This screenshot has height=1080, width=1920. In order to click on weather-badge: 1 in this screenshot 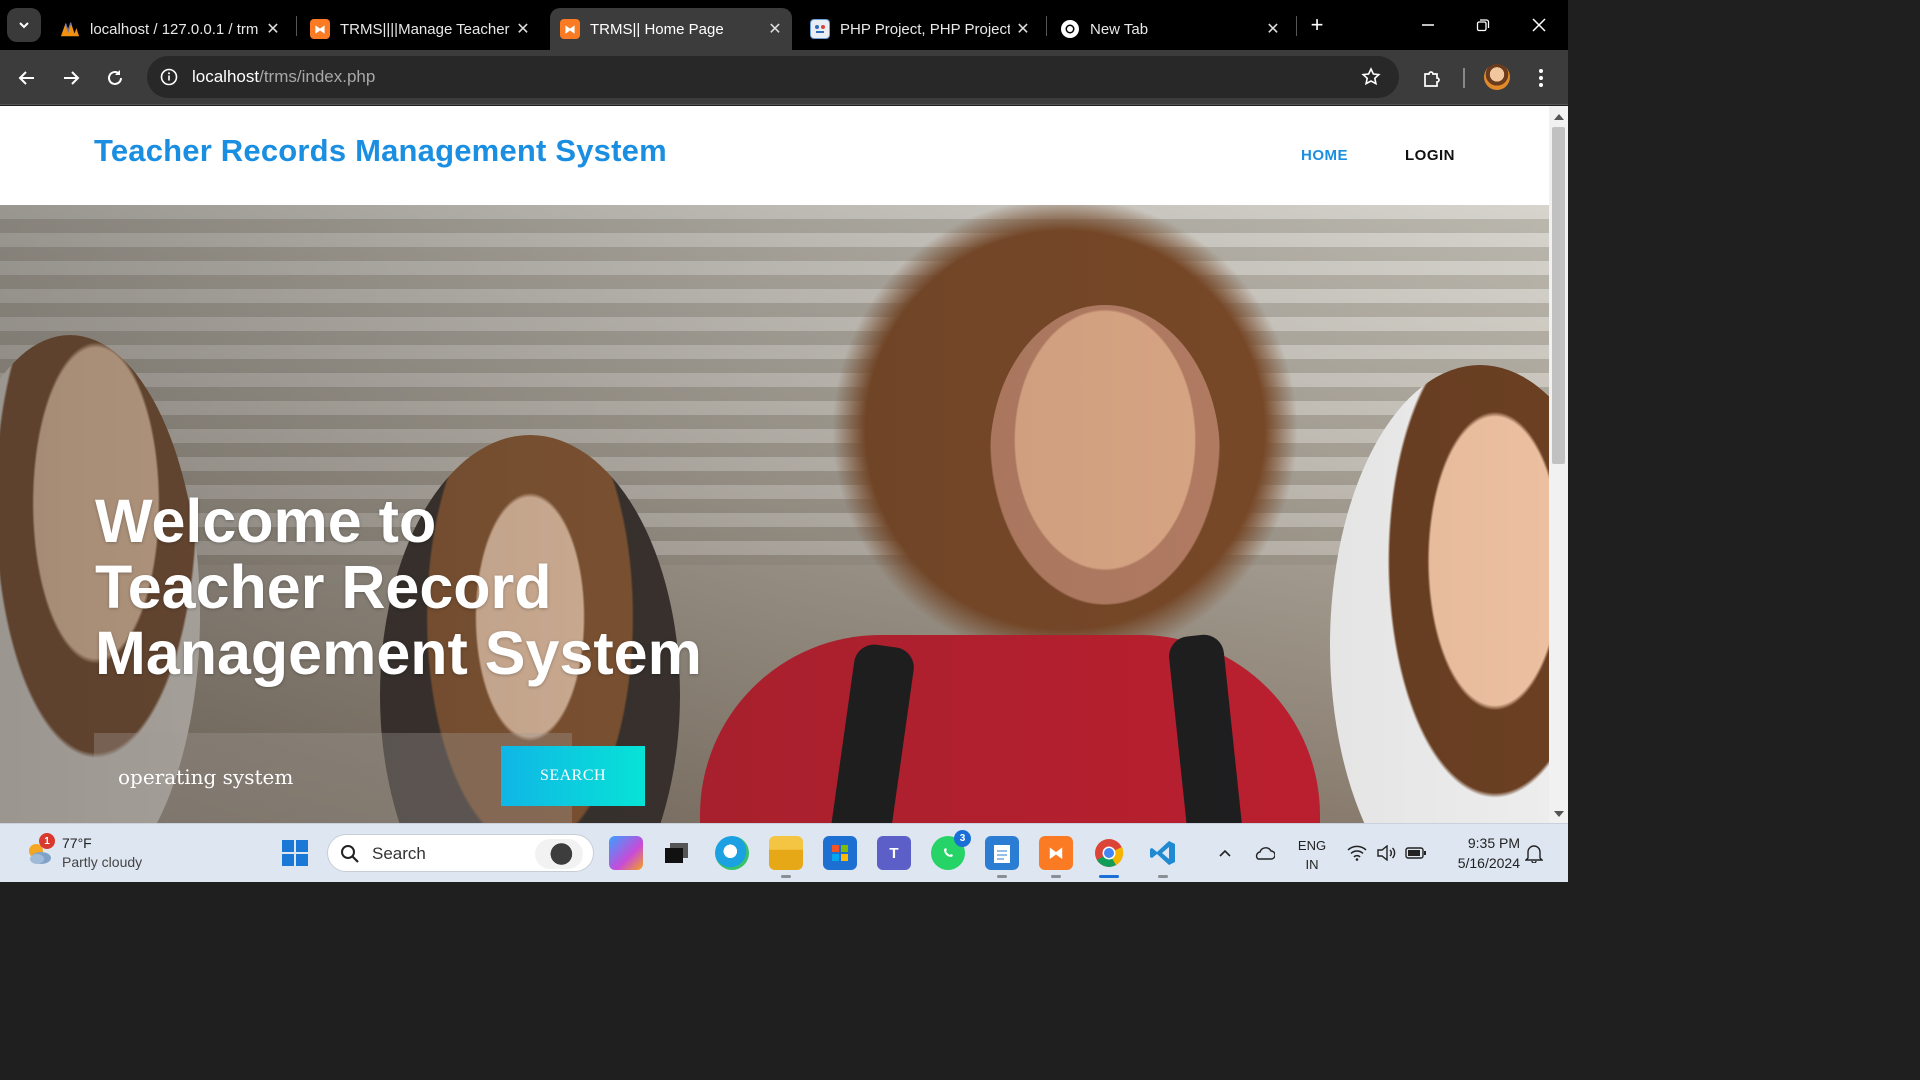, I will do `click(47, 841)`.